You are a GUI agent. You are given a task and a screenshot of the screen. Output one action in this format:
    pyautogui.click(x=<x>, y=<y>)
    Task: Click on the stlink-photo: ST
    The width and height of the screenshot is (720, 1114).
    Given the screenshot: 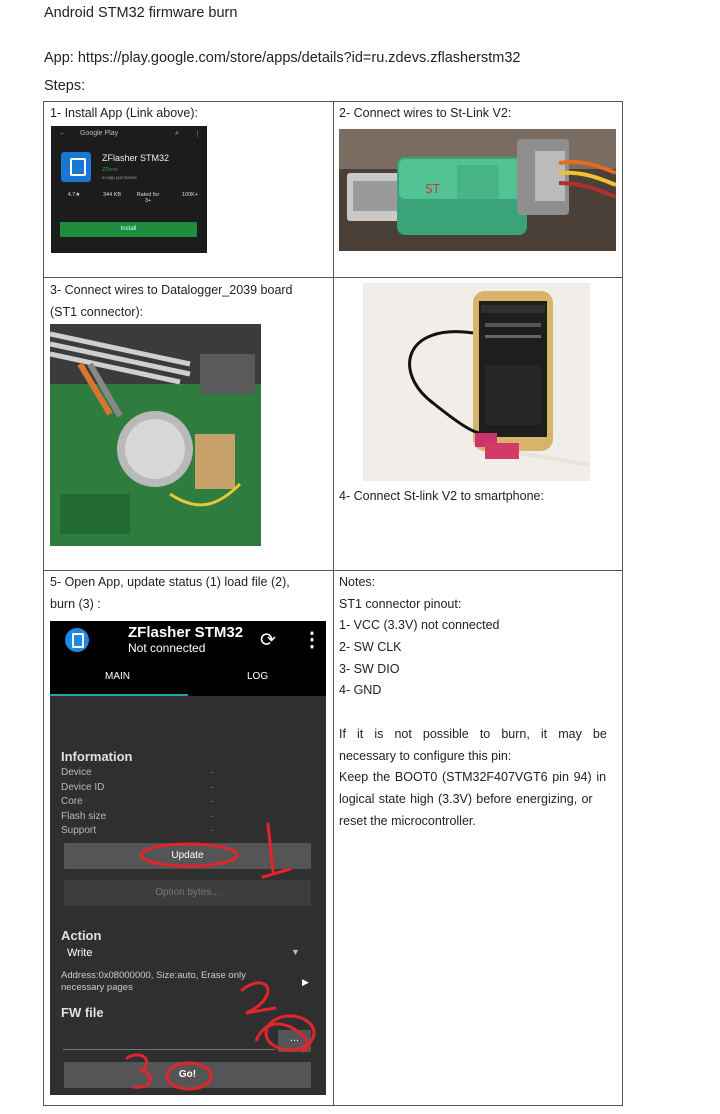 What is the action you would take?
    pyautogui.click(x=477, y=190)
    